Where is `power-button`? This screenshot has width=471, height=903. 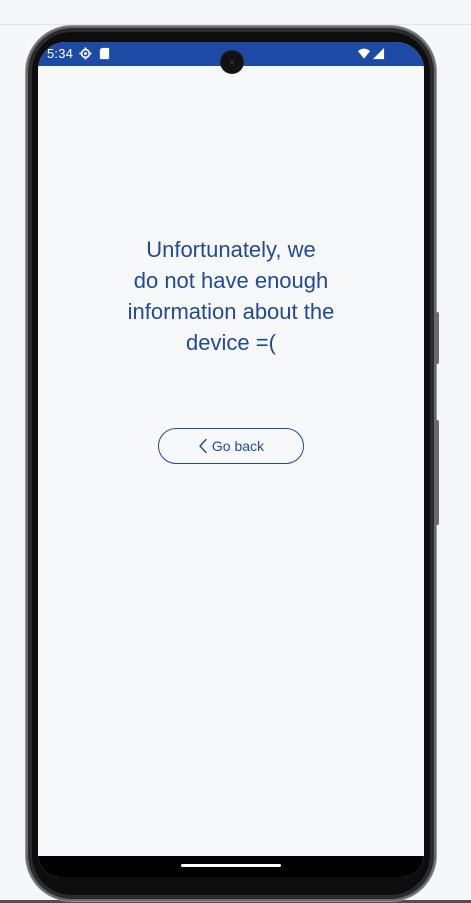
power-button is located at coordinates (437, 338).